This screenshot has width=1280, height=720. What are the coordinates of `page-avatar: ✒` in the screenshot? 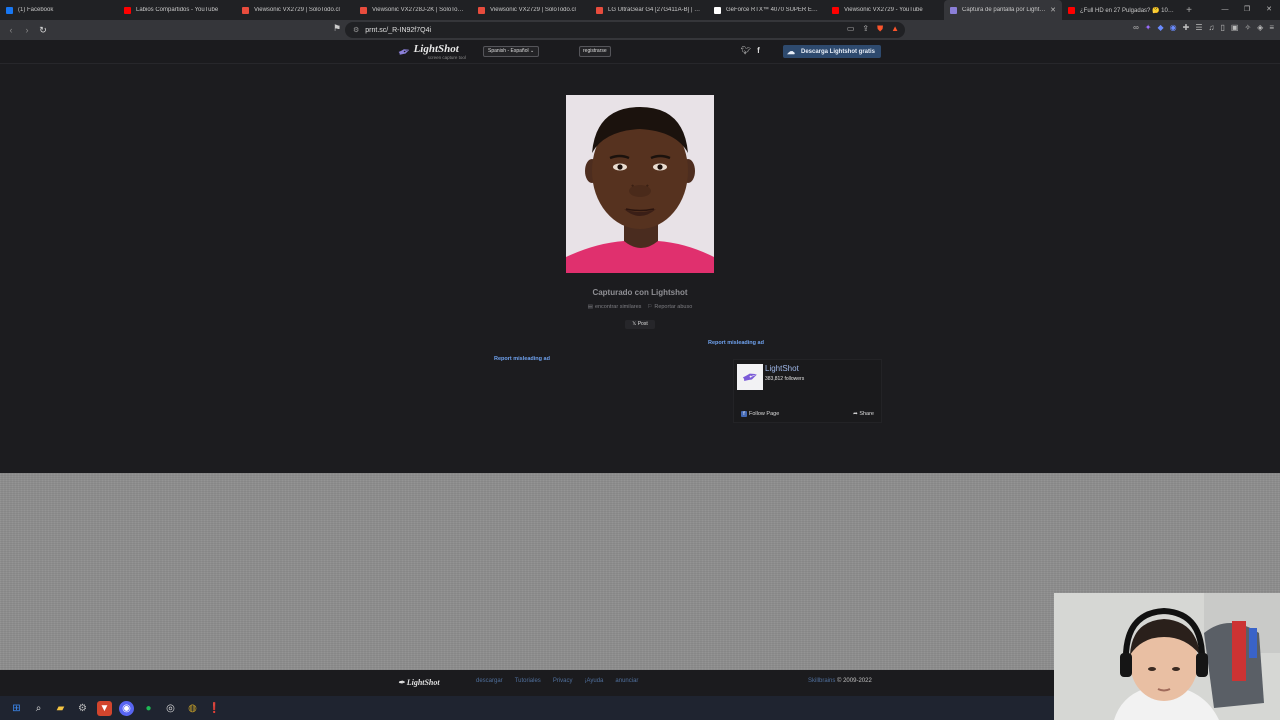 It's located at (750, 377).